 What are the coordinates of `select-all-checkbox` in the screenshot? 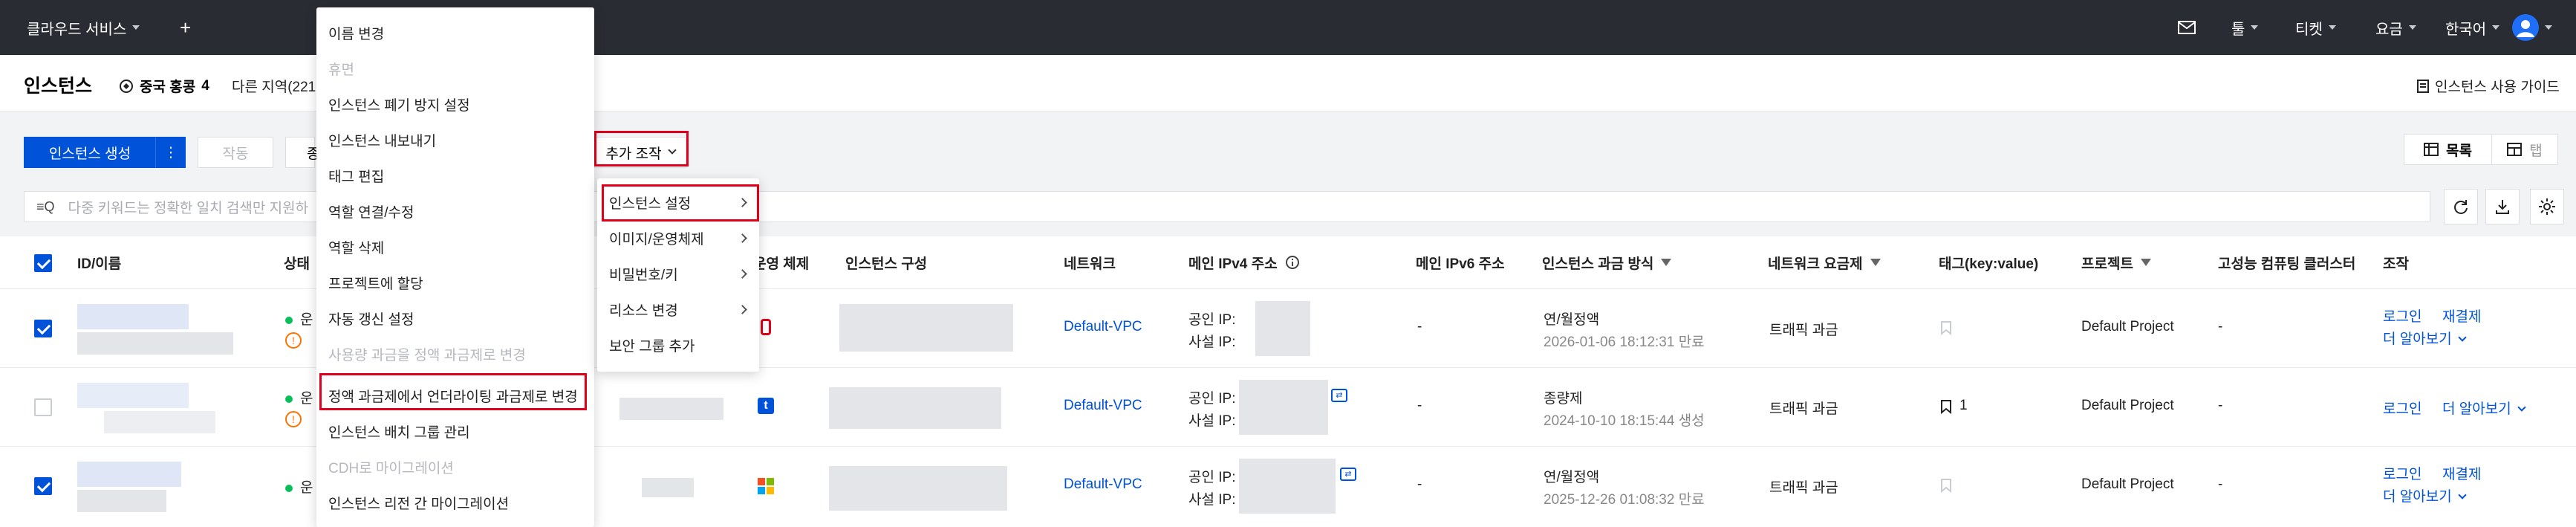 It's located at (43, 263).